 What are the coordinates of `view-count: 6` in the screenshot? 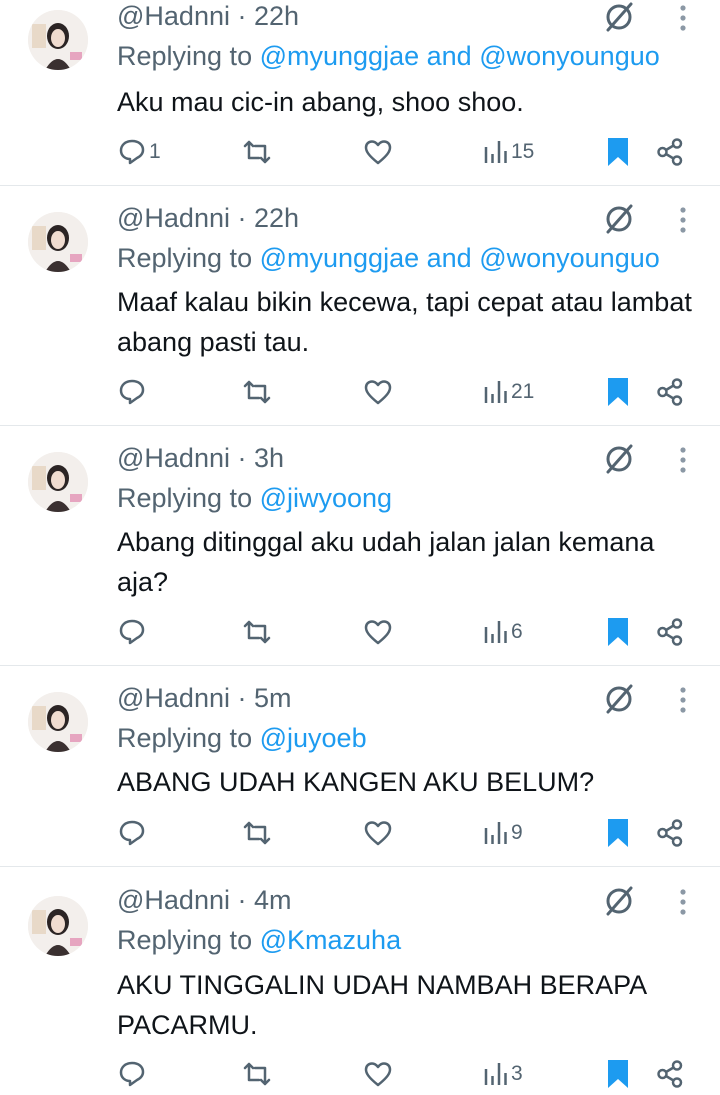 It's located at (517, 631).